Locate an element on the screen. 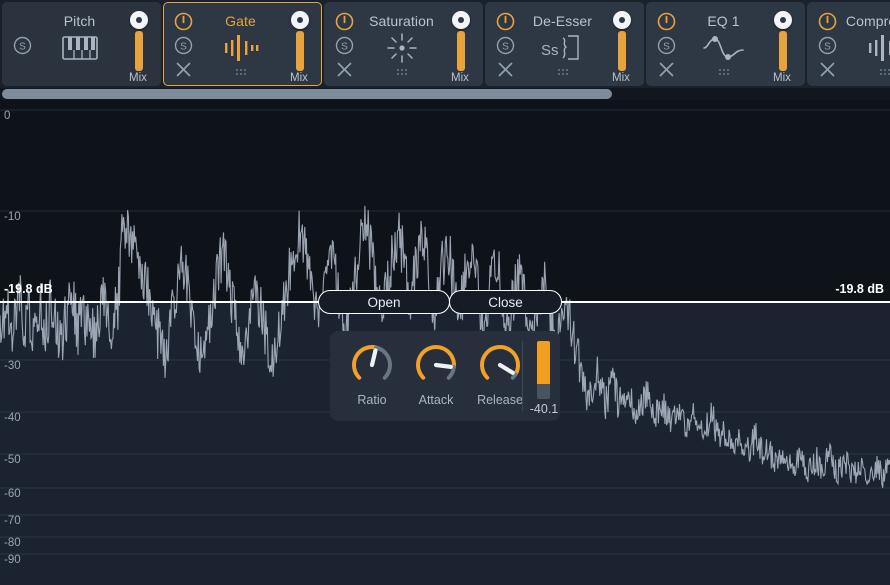  gate-controls-panel: Ratio Attack Release -40.1 is located at coordinates (445, 376).